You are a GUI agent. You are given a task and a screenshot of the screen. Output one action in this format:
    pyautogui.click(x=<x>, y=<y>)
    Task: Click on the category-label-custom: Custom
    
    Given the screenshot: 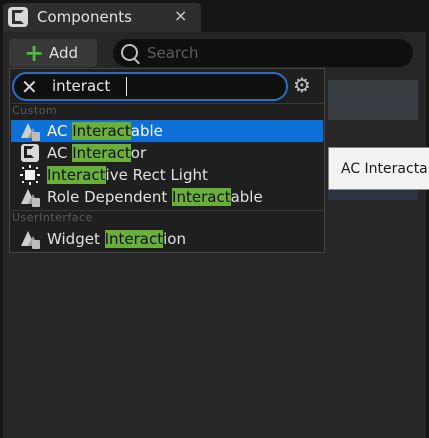 What is the action you would take?
    pyautogui.click(x=35, y=110)
    